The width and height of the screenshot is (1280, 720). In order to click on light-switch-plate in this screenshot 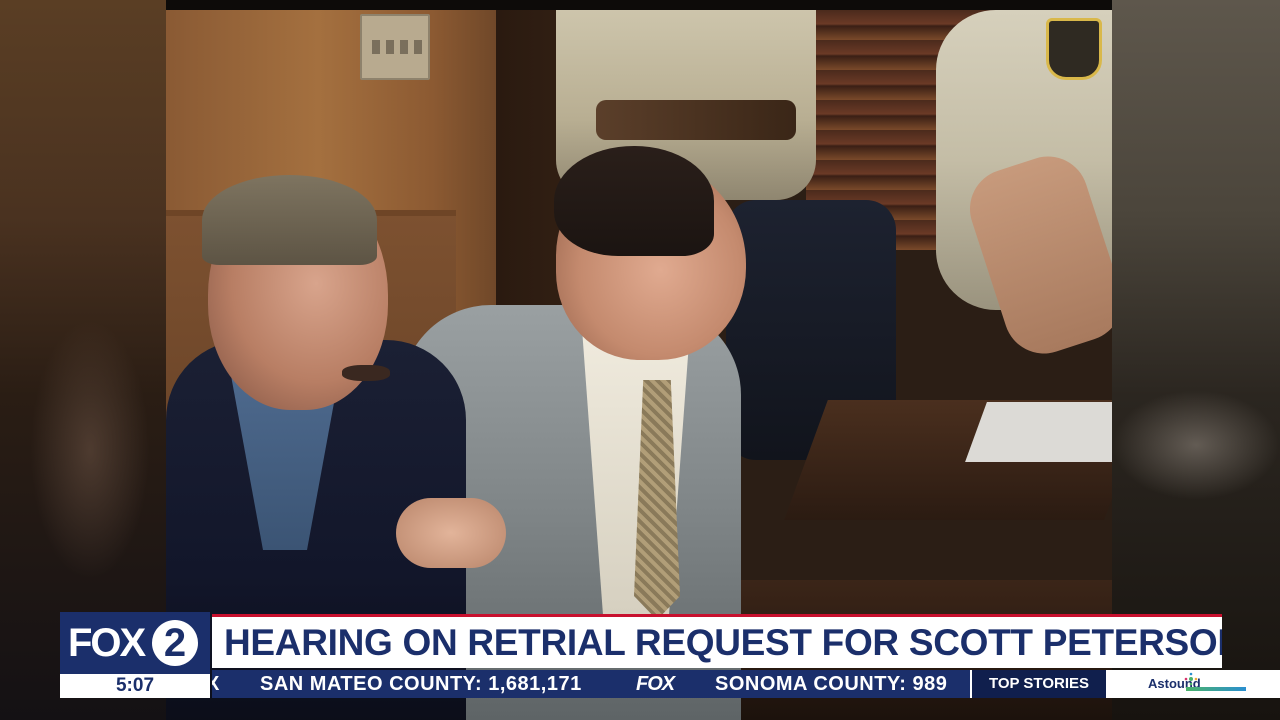, I will do `click(395, 47)`.